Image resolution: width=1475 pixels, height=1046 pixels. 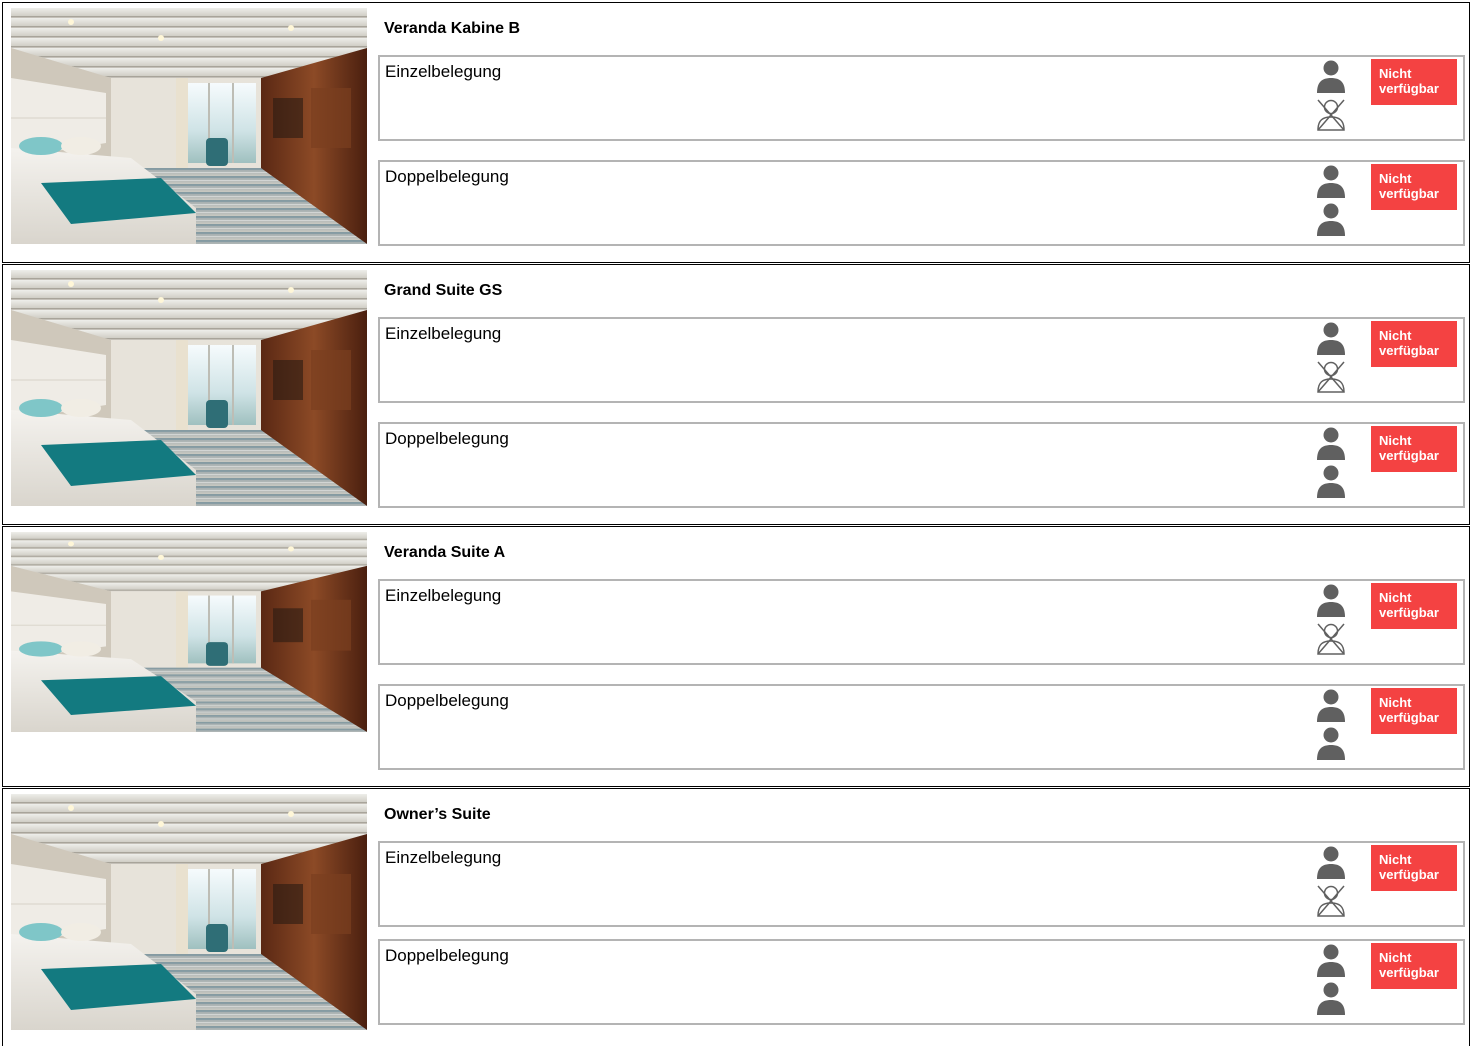 What do you see at coordinates (437, 814) in the screenshot?
I see `cabin-title: Owner’s Suite` at bounding box center [437, 814].